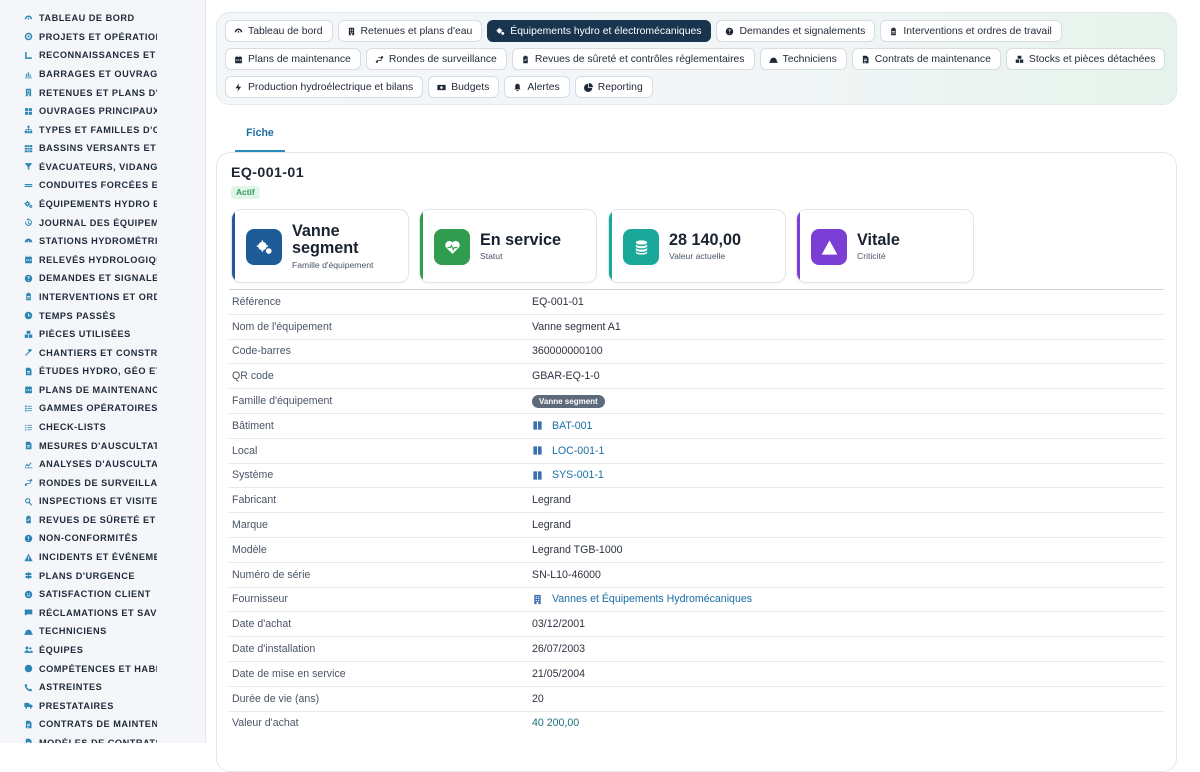  What do you see at coordinates (85, 334) in the screenshot?
I see `sidebar-item-label: PIÈCES UTILISÉES` at bounding box center [85, 334].